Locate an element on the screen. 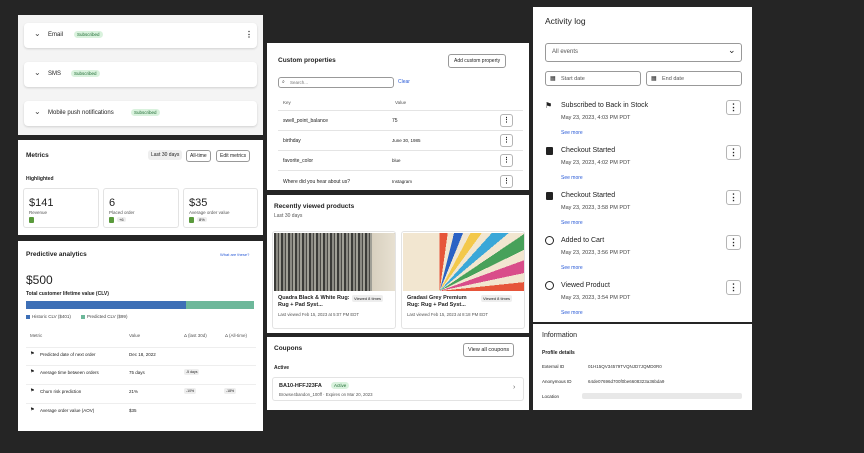 The width and height of the screenshot is (864, 453). subscription-row-sms: ⌄ SMS Subscribed is located at coordinates (140, 74).